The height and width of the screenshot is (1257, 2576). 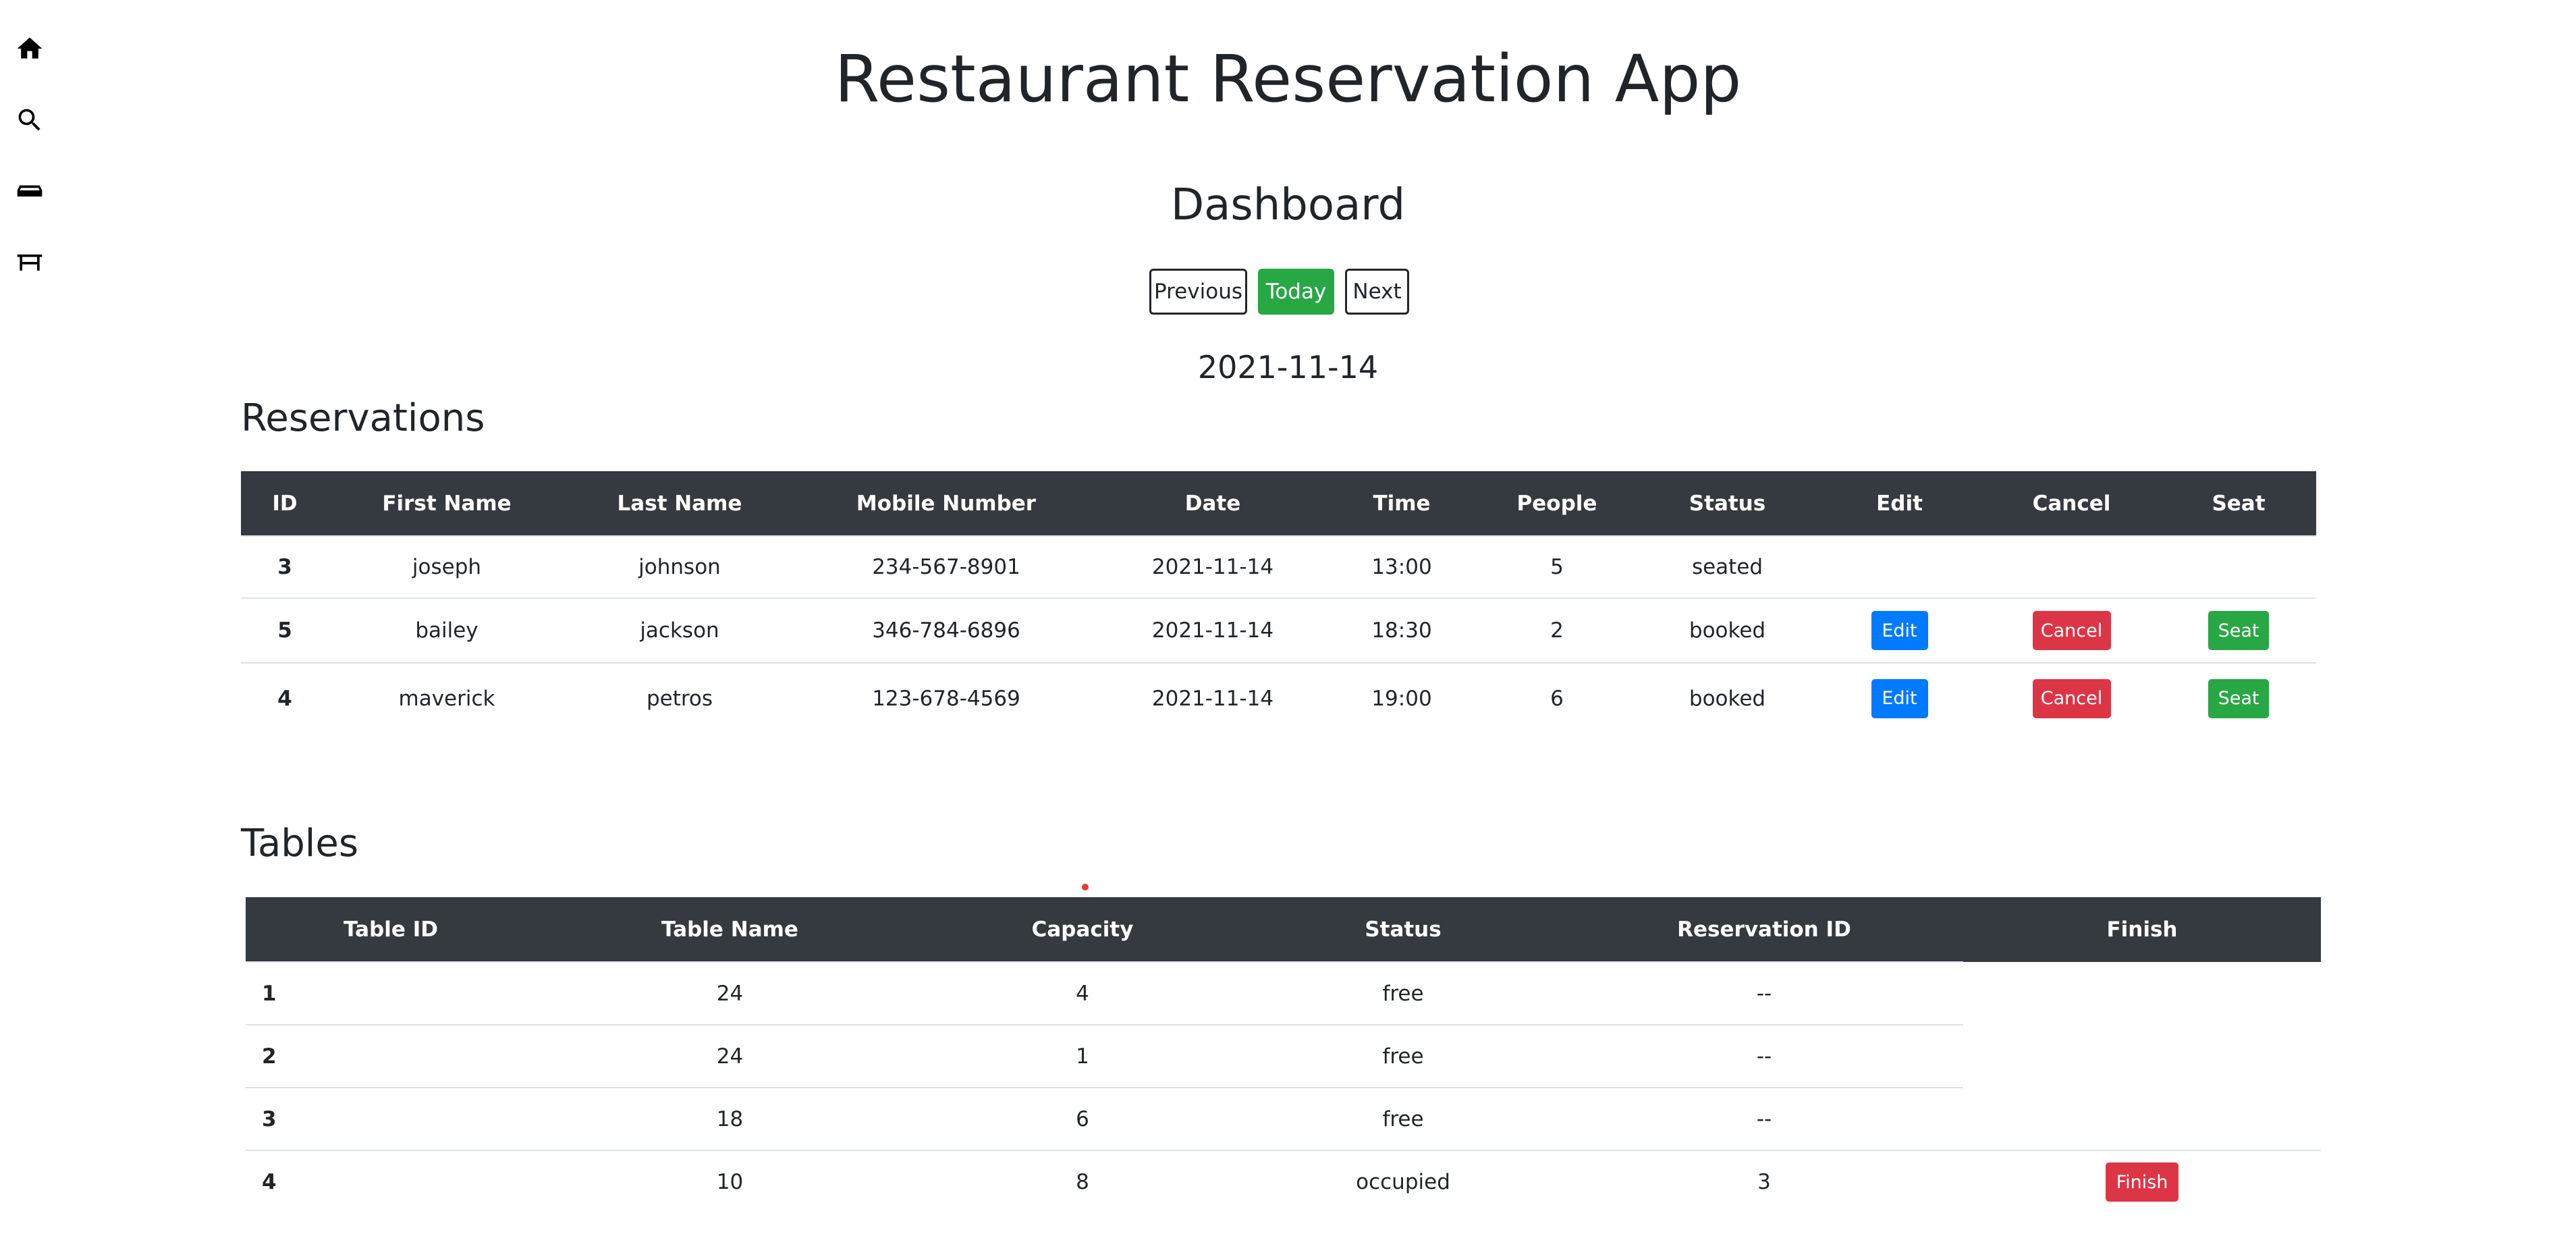 I want to click on table-row: 3 18 6 free --, so click(x=1283, y=1118).